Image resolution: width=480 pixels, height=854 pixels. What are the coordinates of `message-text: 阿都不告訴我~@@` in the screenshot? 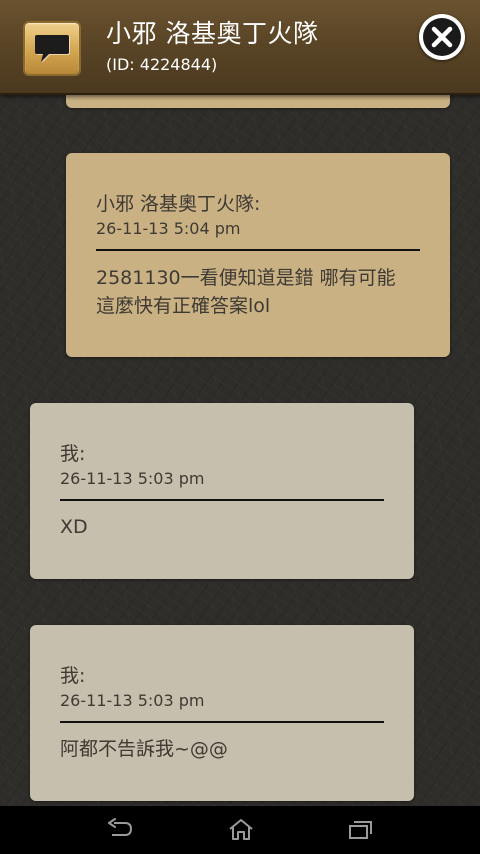 It's located at (144, 749).